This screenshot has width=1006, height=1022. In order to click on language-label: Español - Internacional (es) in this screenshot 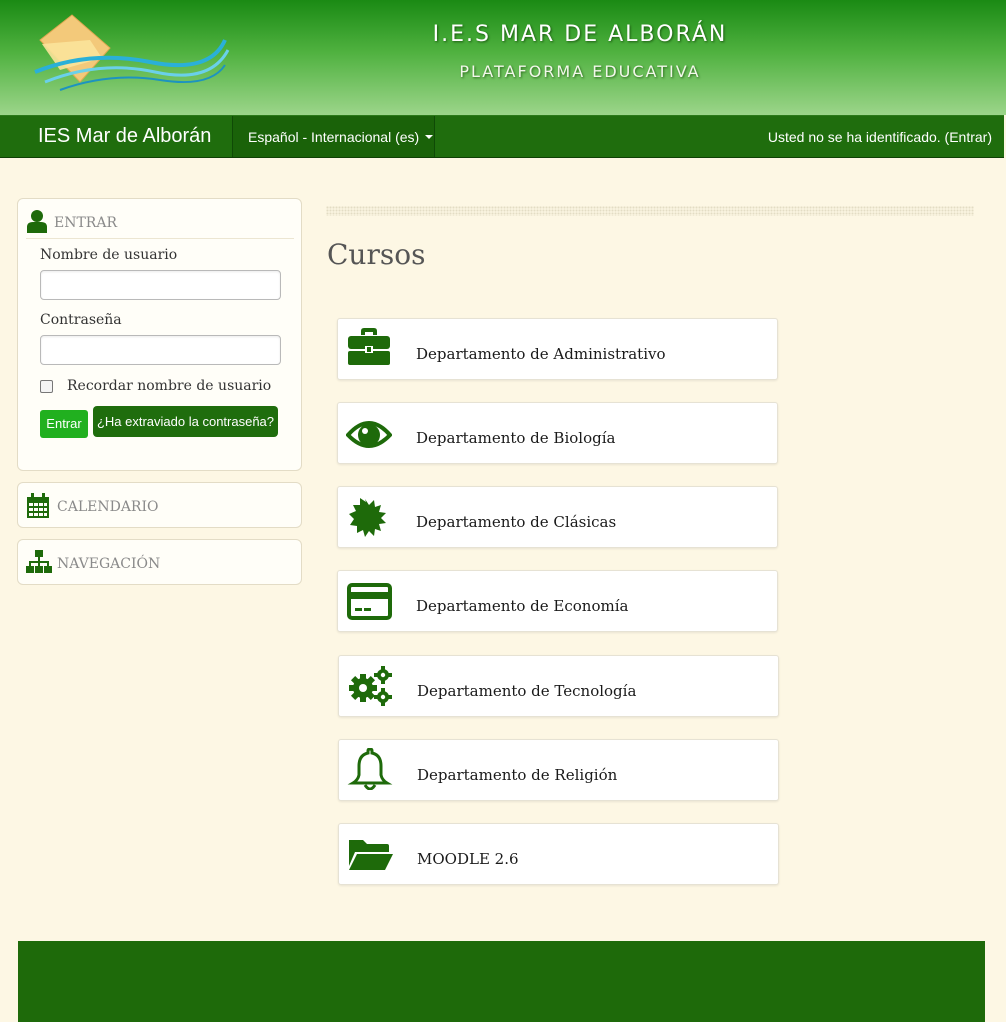, I will do `click(334, 137)`.